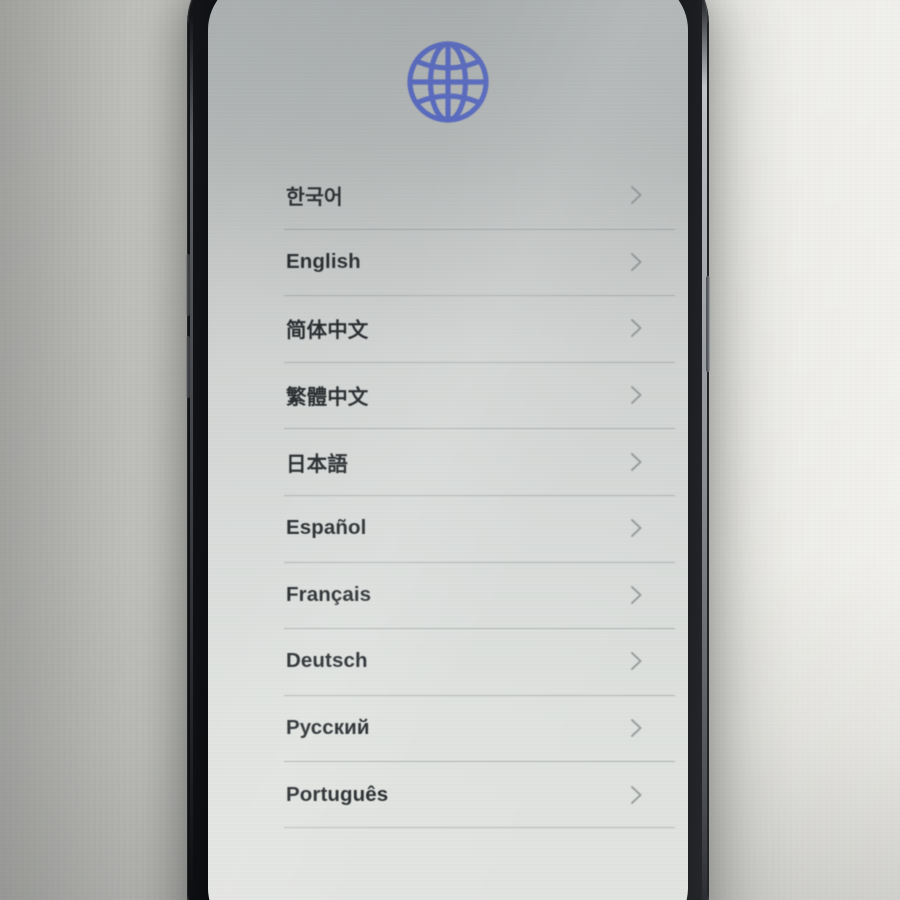 This screenshot has width=900, height=900. Describe the element at coordinates (326, 528) in the screenshot. I see `language-name: Español` at that location.